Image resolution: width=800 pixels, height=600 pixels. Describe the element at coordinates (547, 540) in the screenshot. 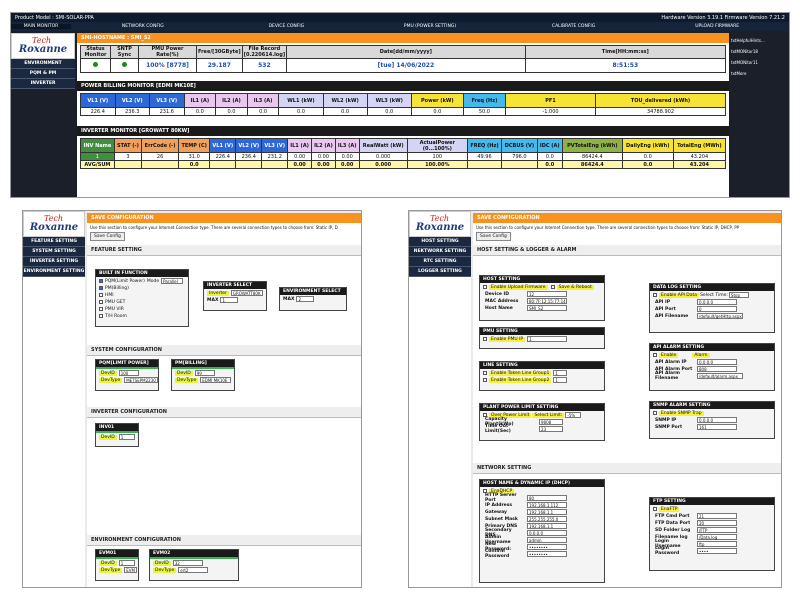

I see `admin-username-input: admin` at that location.